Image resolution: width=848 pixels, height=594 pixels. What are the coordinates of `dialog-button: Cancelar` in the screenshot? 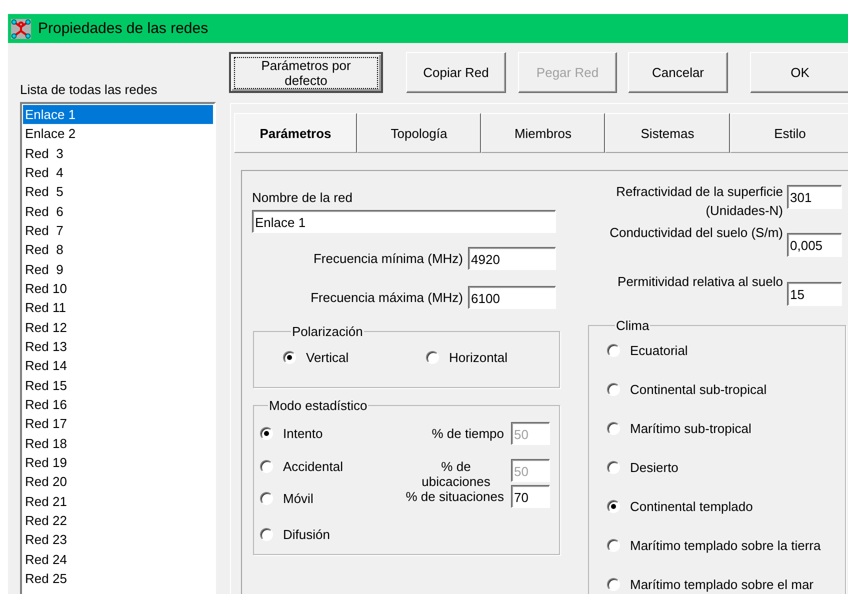 It's located at (678, 72).